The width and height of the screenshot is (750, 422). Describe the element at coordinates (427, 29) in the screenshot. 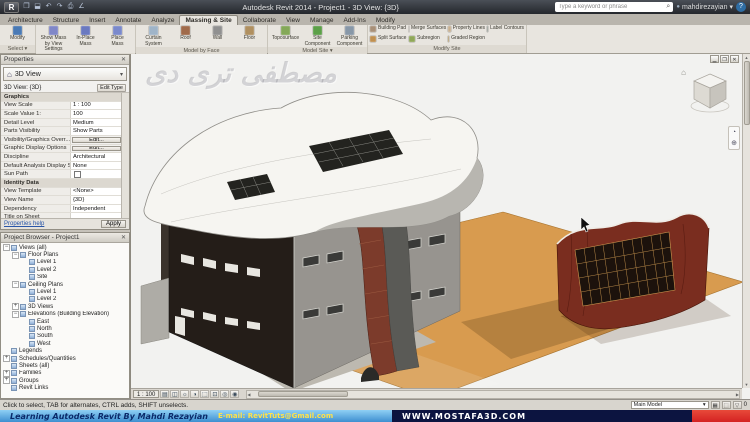

I see `ribbon-button: Merge Surfaces` at that location.